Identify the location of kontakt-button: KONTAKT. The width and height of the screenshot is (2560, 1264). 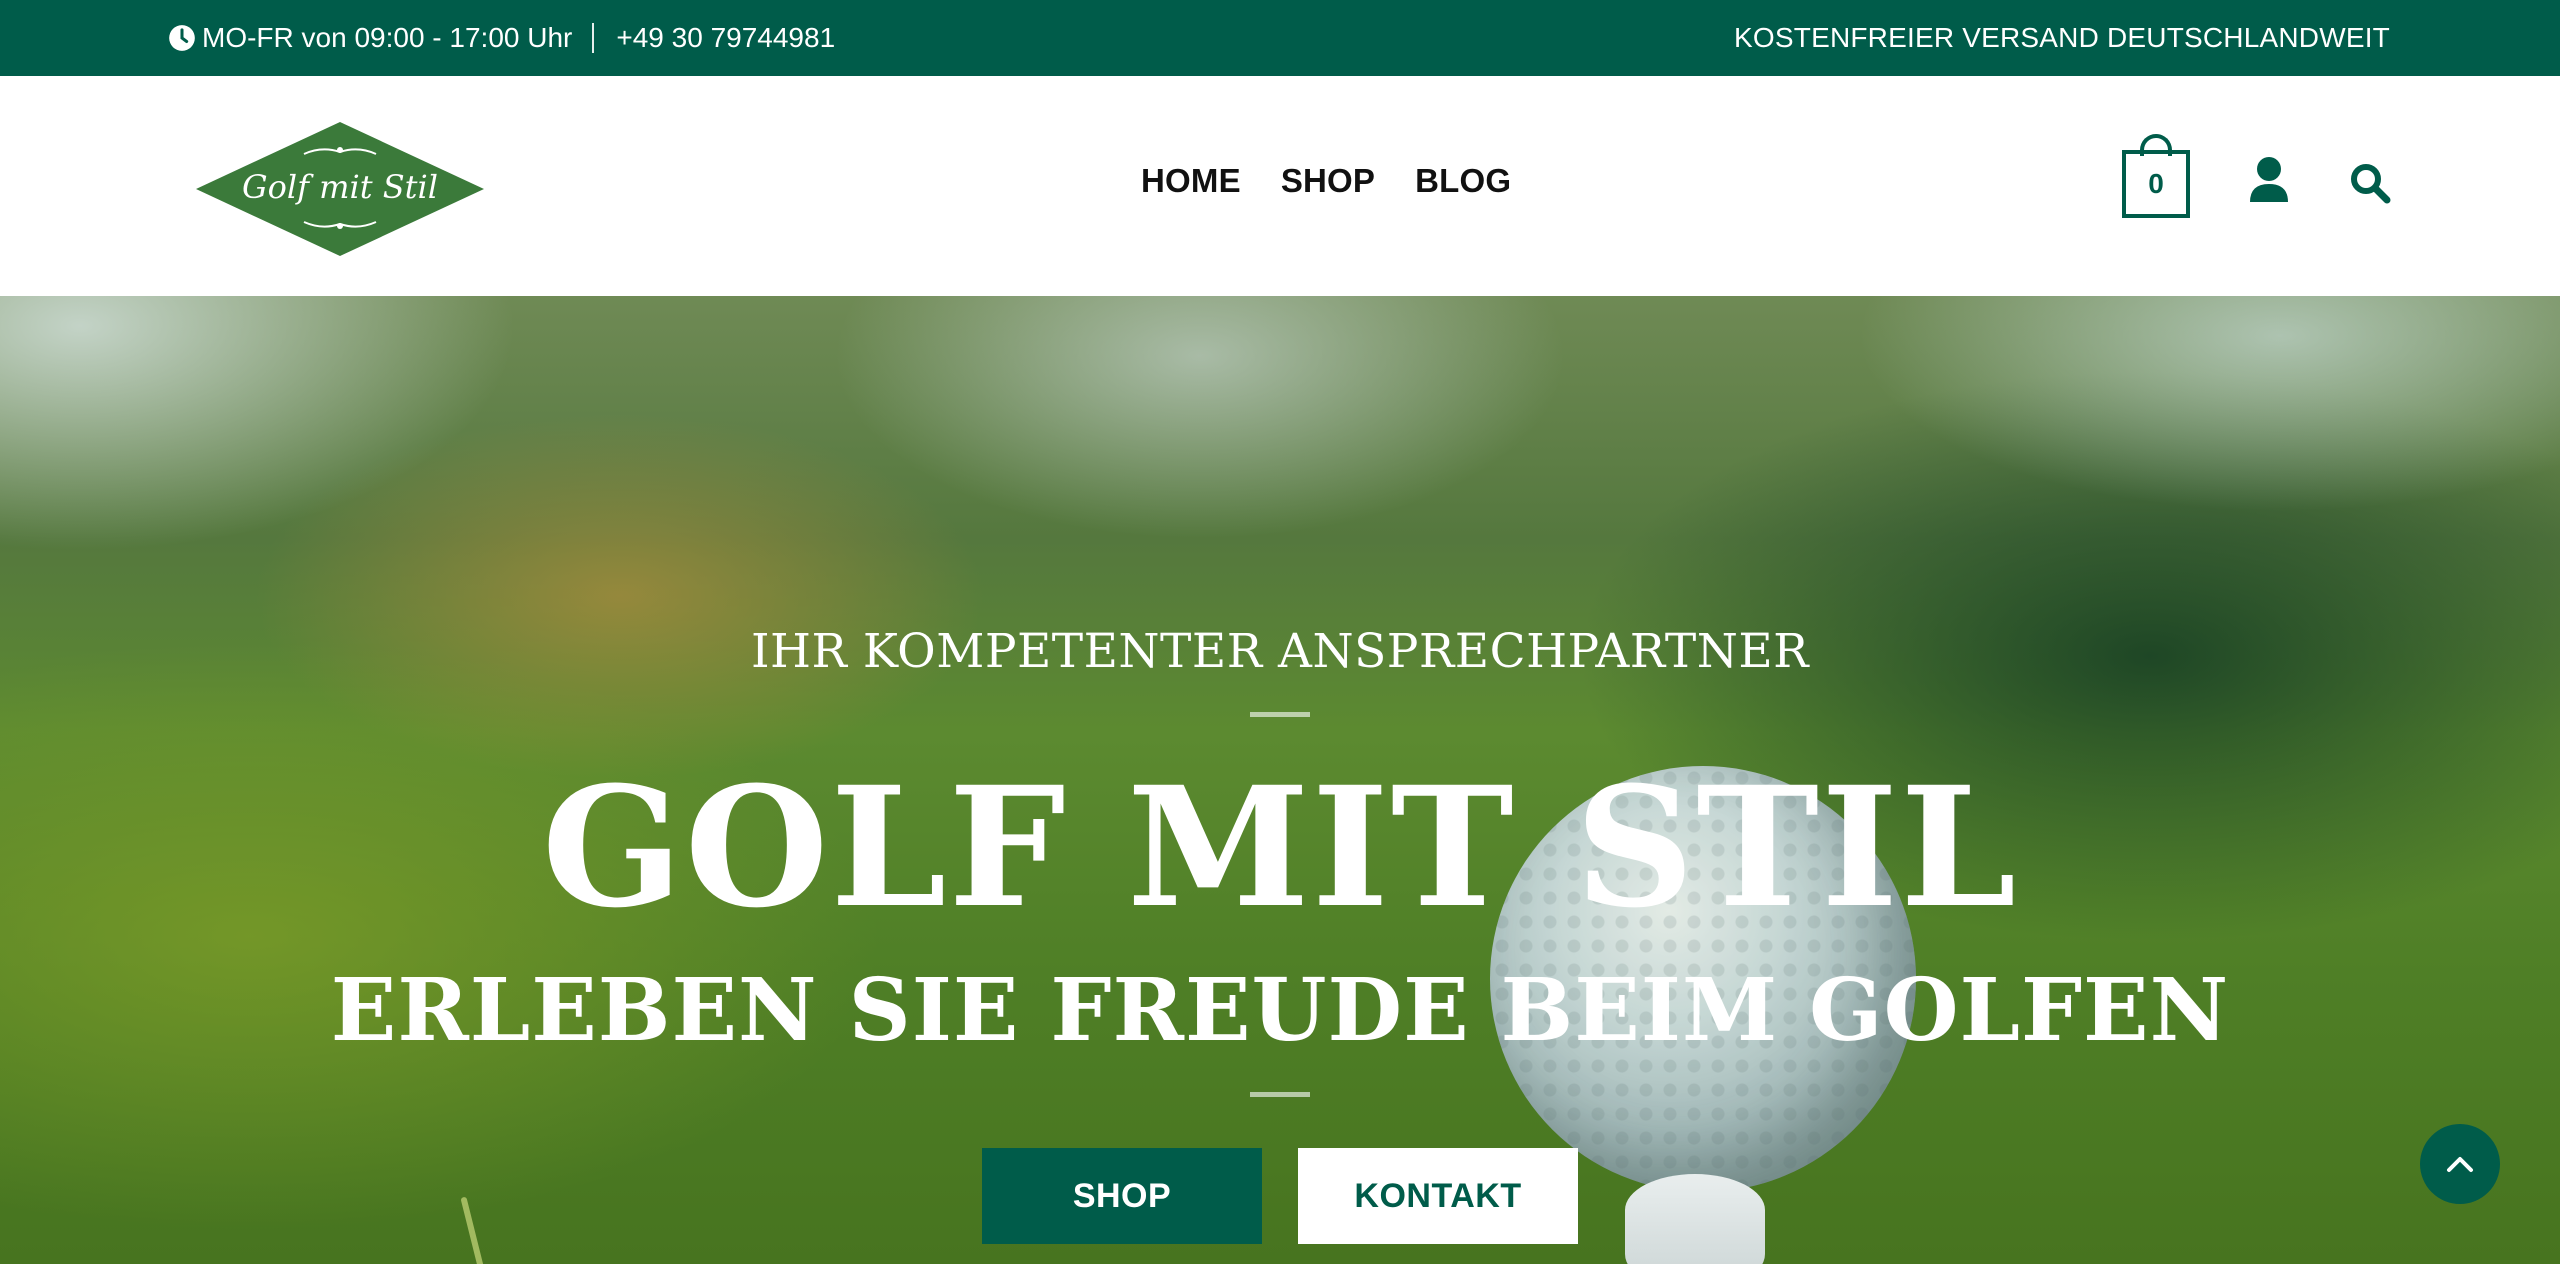
(1438, 1196).